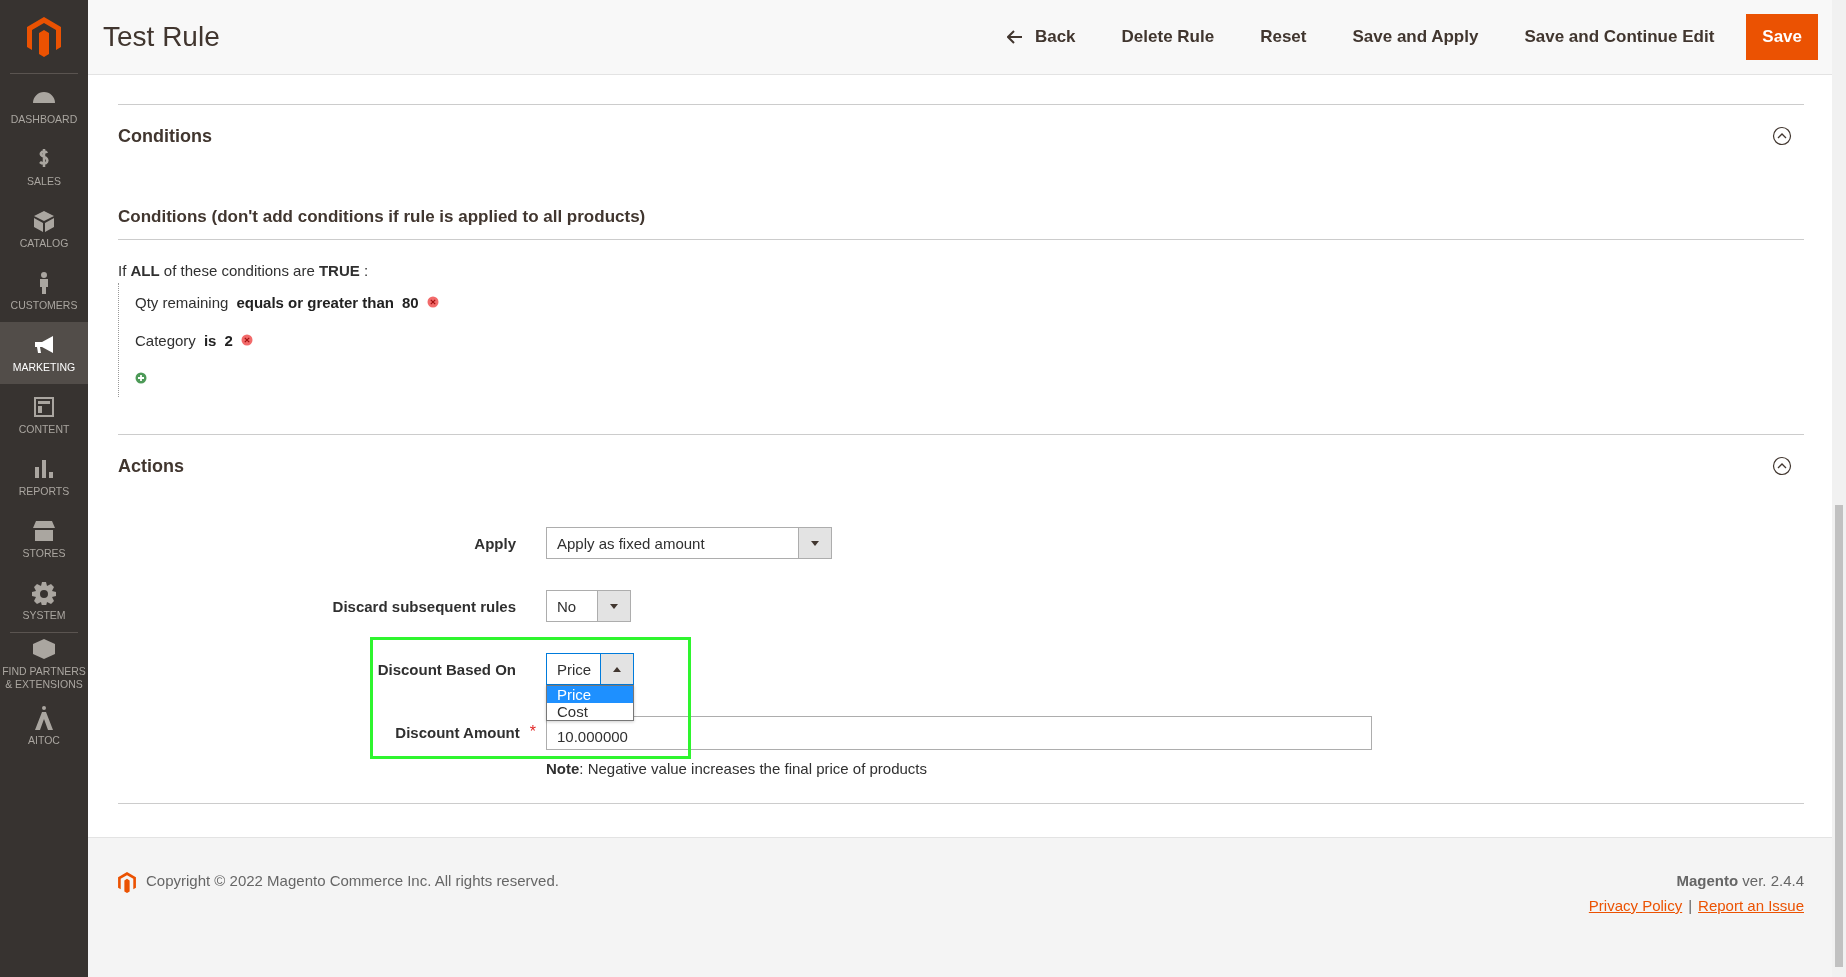 This screenshot has height=977, width=1846. Describe the element at coordinates (457, 732) in the screenshot. I see `field-label: Discount Amount` at that location.